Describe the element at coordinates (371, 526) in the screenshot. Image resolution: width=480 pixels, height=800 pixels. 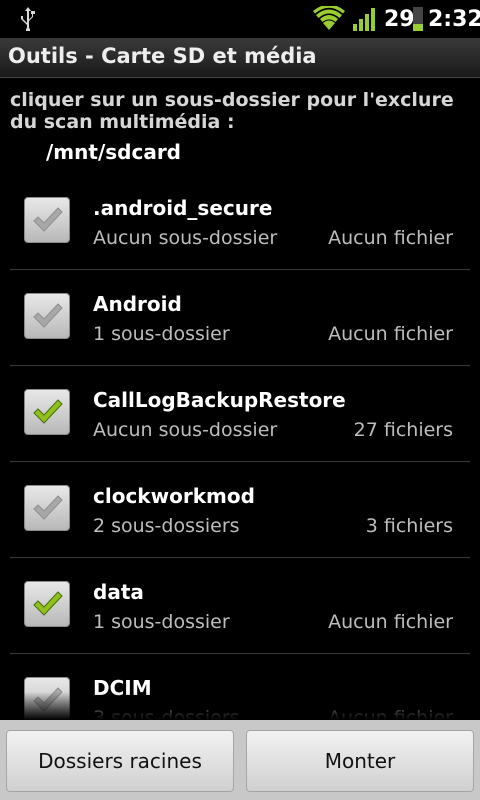
I see `file-count-number: 3` at that location.